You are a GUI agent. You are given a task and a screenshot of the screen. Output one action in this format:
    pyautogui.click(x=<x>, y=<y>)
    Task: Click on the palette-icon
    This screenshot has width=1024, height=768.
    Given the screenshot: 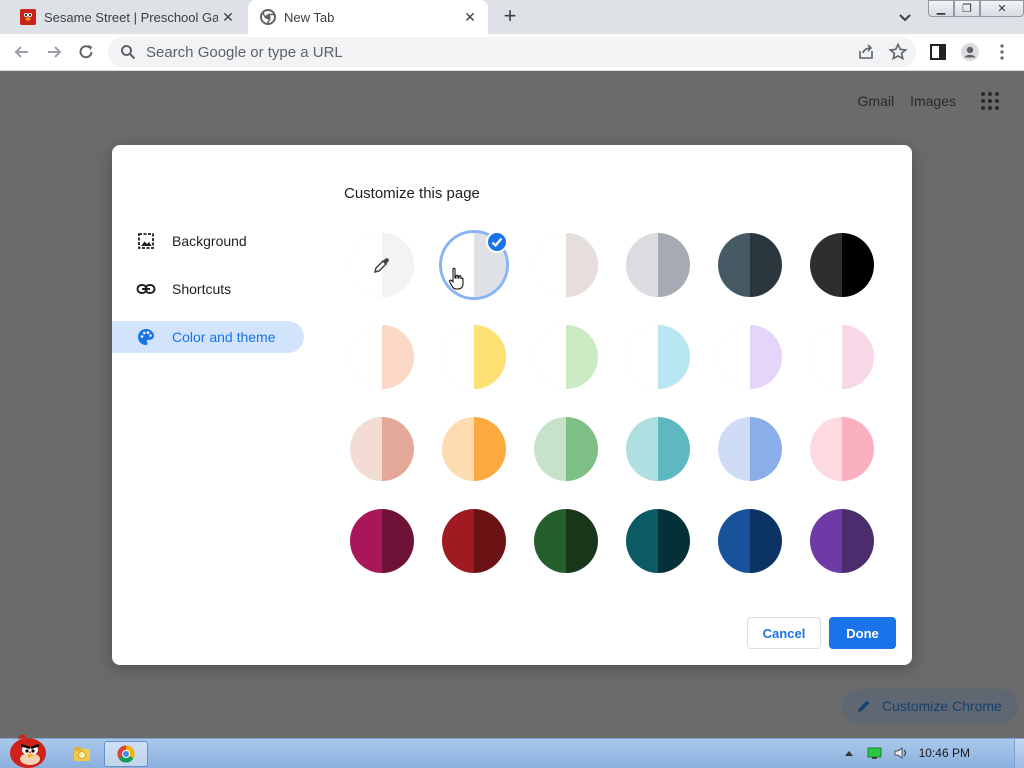 What is the action you would take?
    pyautogui.click(x=146, y=337)
    